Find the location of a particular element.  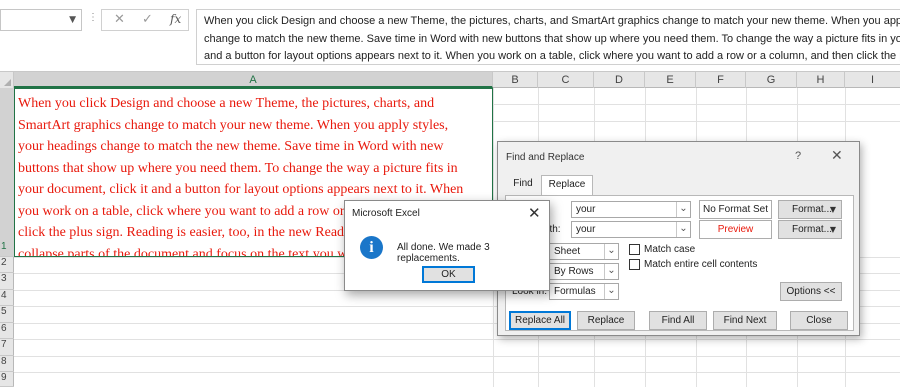

row-headers: 1 2 3 4 5 6 7 8 9 is located at coordinates (7, 237).